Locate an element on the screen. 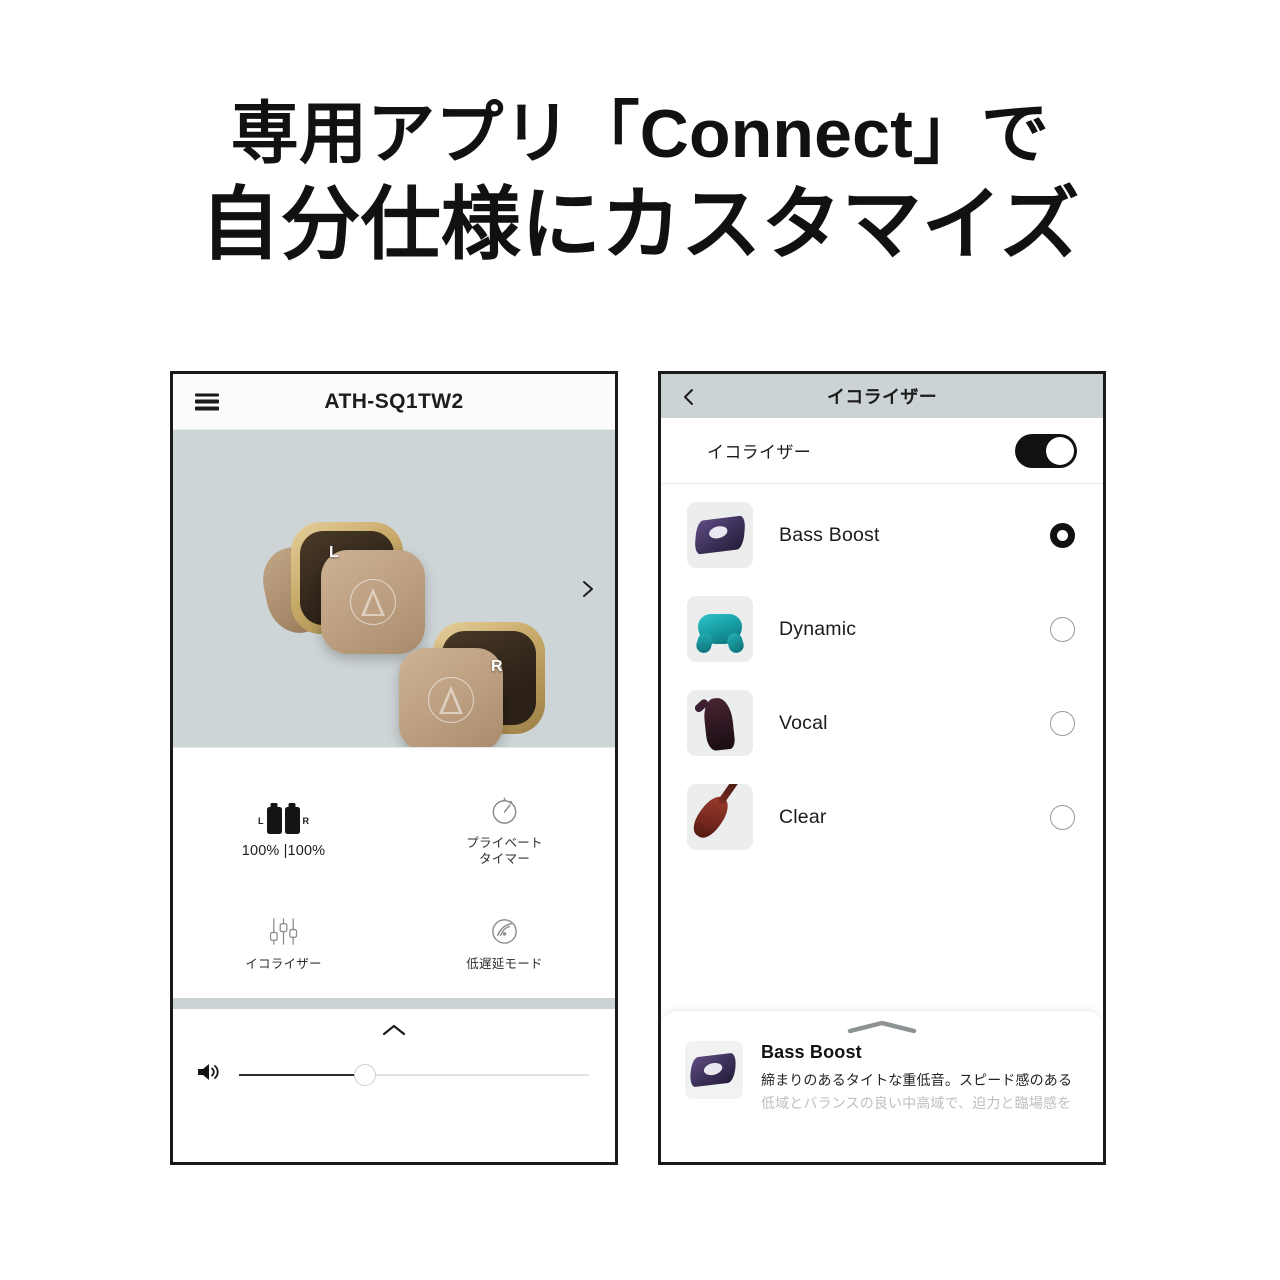 Image resolution: width=1280 pixels, height=1280 pixels. device-title: ATH-SQ1TW2 is located at coordinates (394, 401).